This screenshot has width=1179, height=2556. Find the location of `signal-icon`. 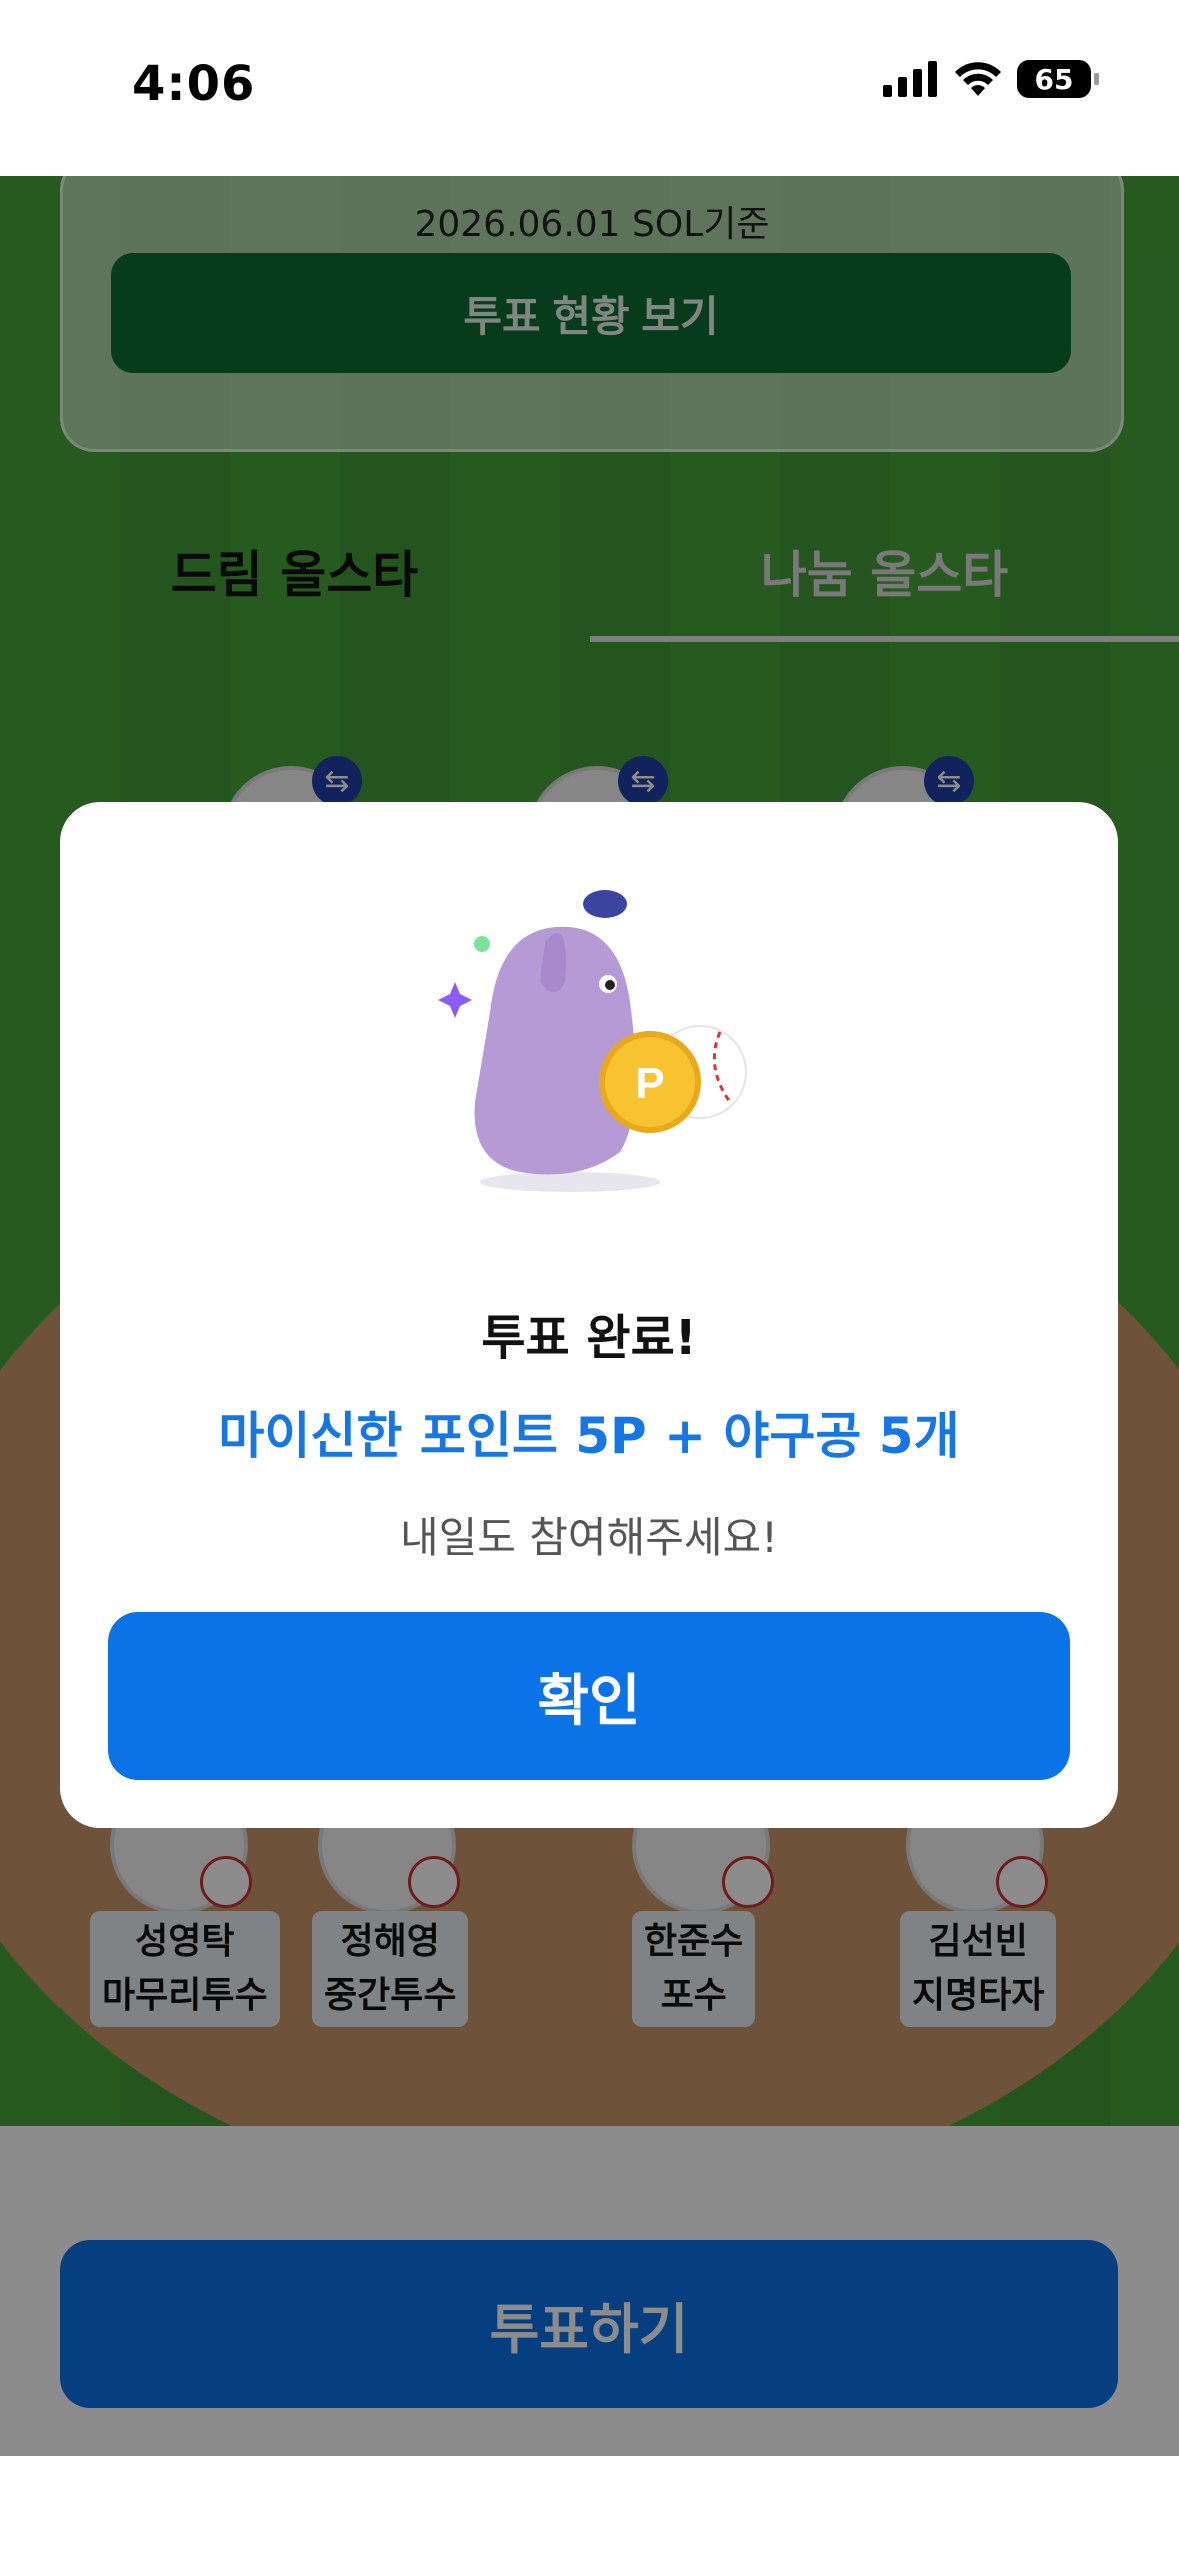

signal-icon is located at coordinates (910, 79).